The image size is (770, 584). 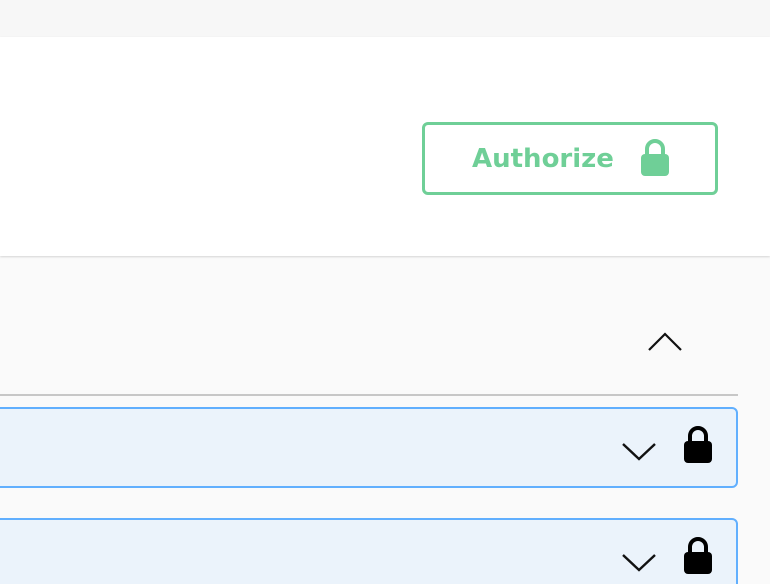 What do you see at coordinates (665, 341) in the screenshot?
I see `chevron-up-icon` at bounding box center [665, 341].